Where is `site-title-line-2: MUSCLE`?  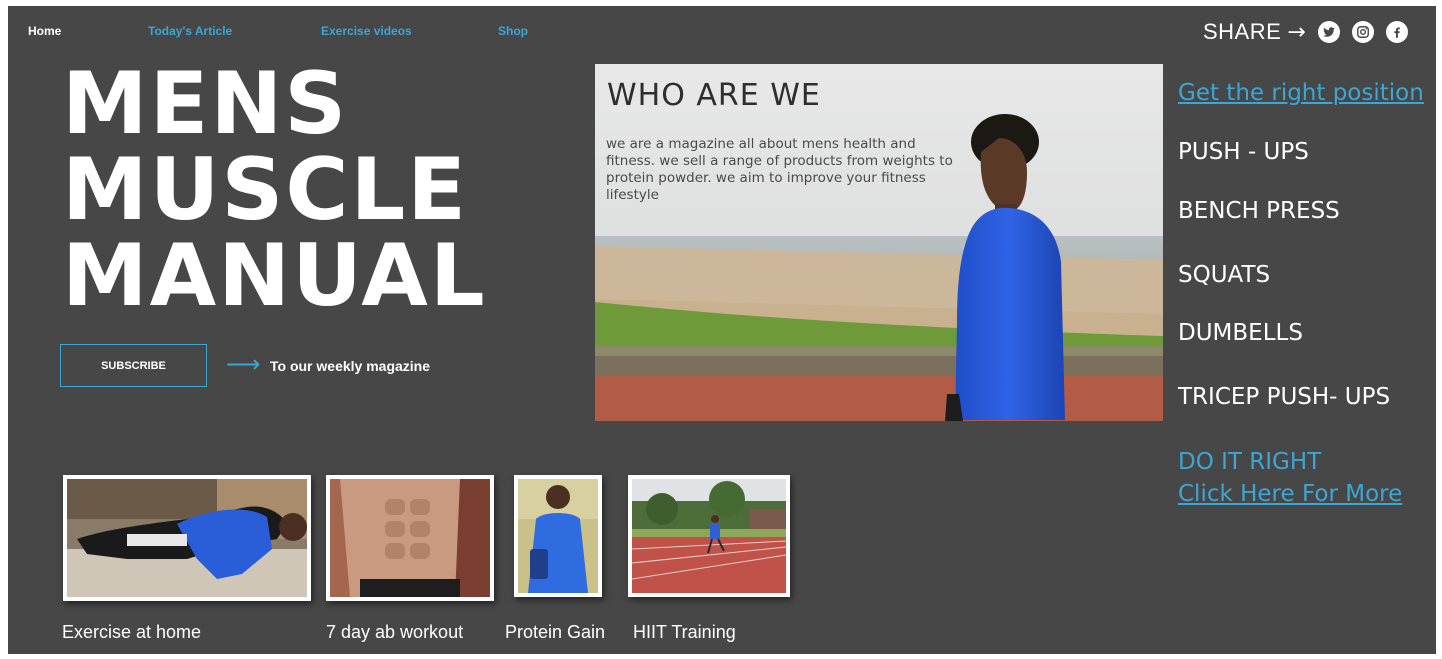
site-title-line-2: MUSCLE is located at coordinates (265, 190).